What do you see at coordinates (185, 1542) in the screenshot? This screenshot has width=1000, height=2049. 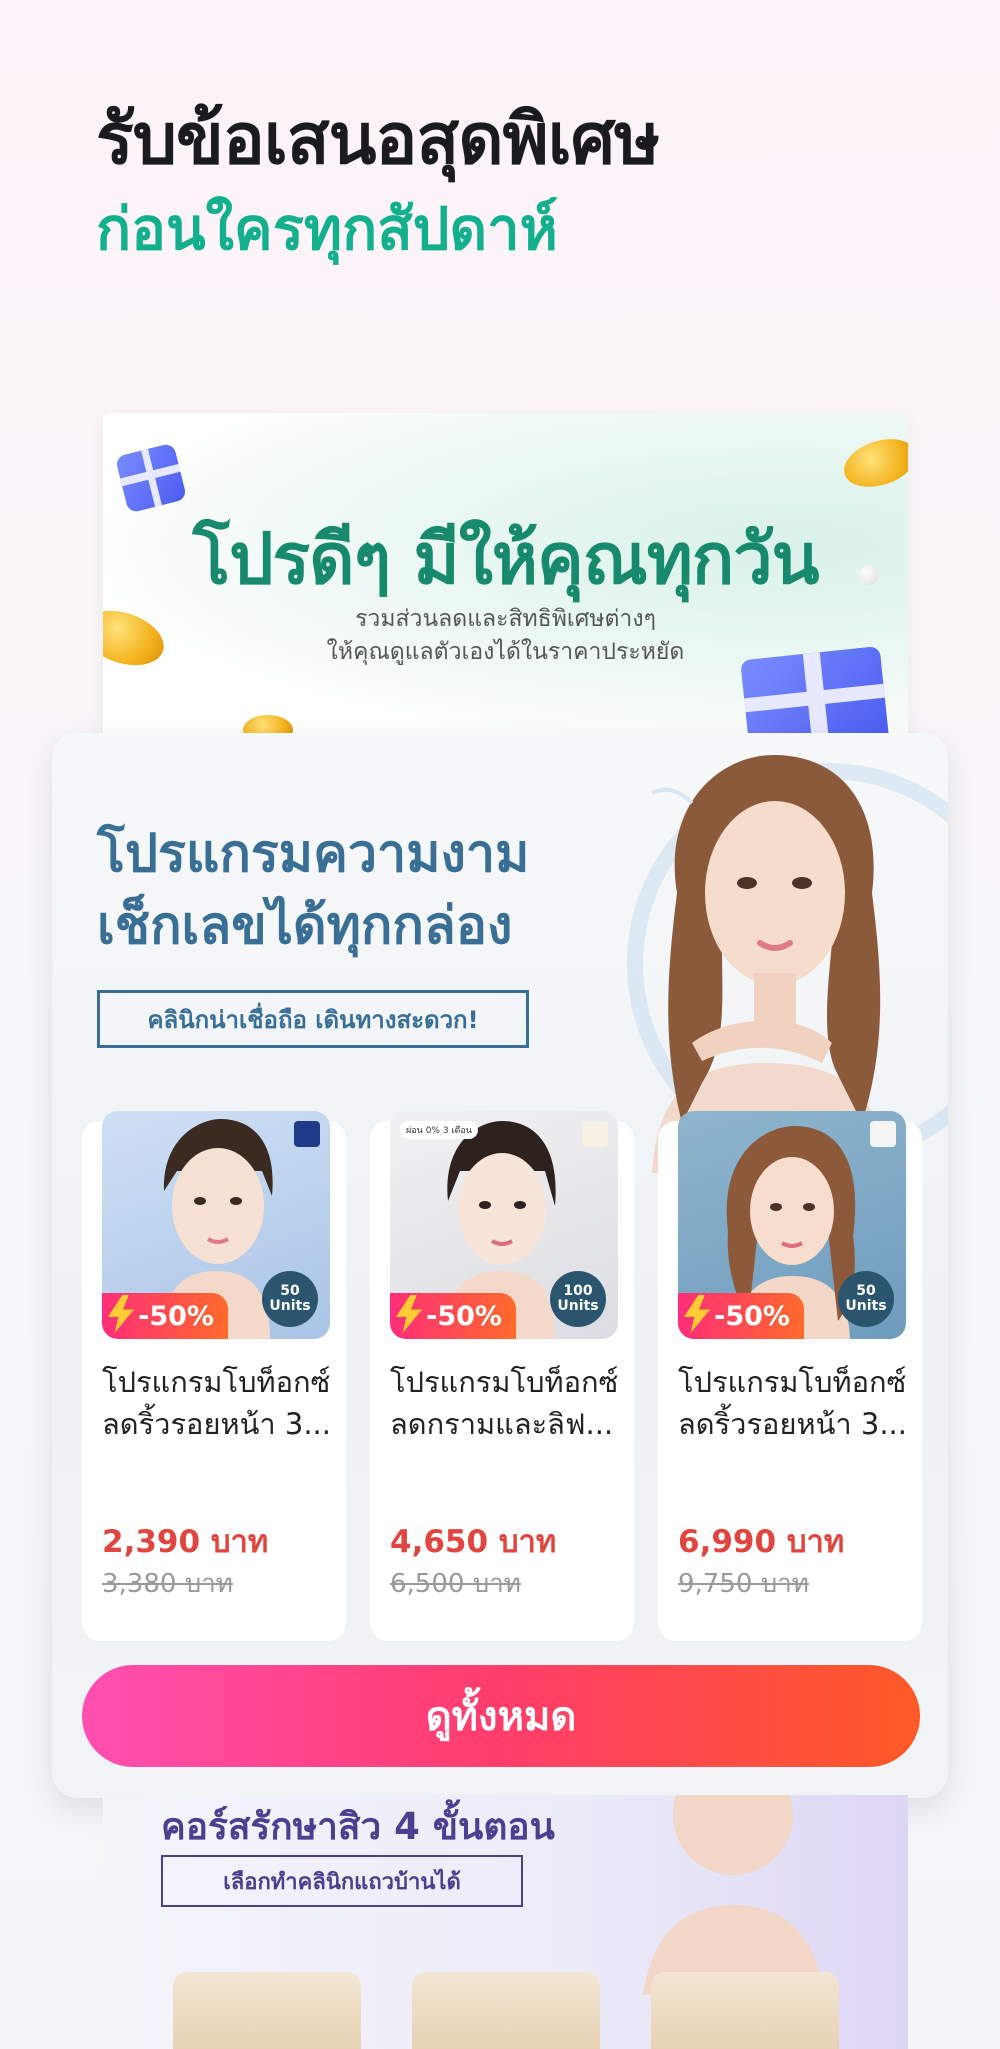 I see `product-price: 2,390 บาท` at bounding box center [185, 1542].